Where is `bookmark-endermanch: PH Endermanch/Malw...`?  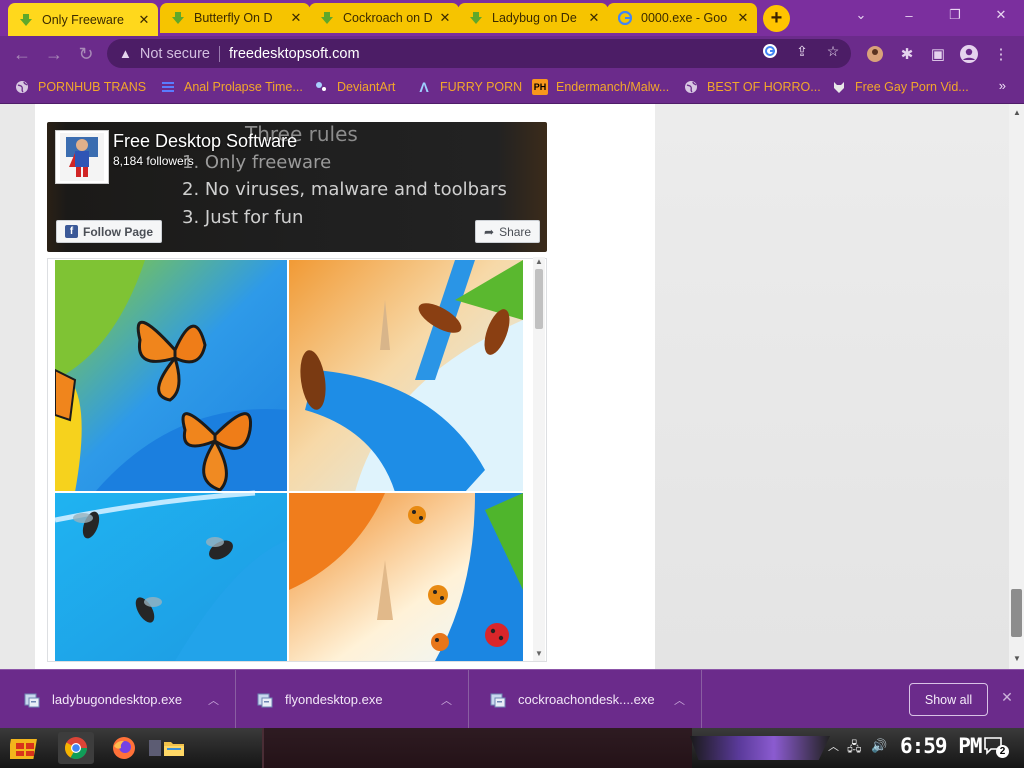
bookmark-endermanch: PH Endermanch/Malw... is located at coordinates (600, 87).